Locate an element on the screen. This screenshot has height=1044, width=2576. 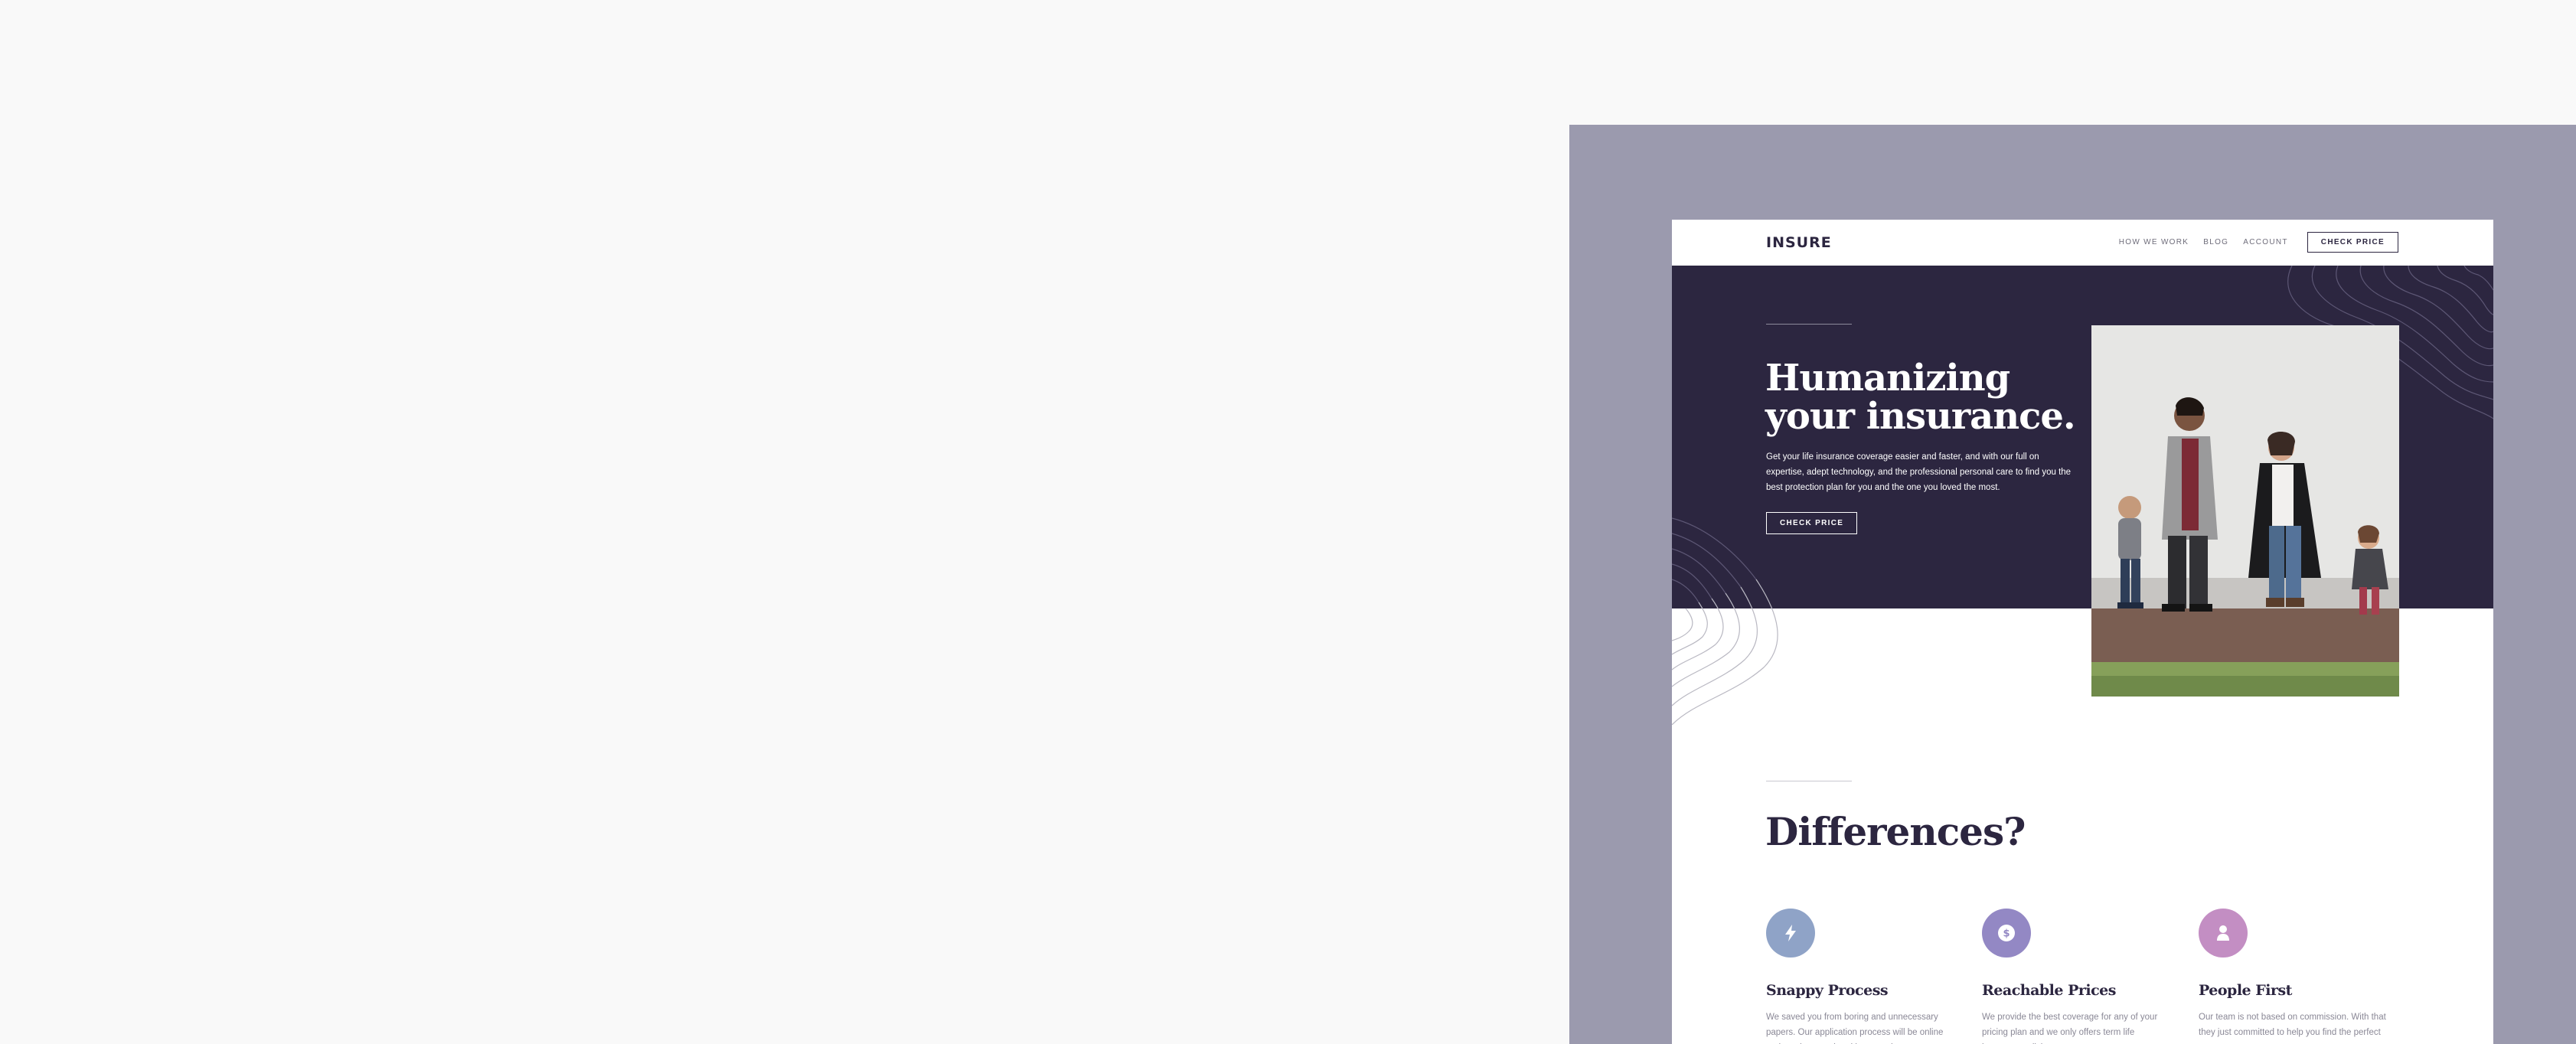
feature-title: Reachable Prices is located at coordinates (2049, 990).